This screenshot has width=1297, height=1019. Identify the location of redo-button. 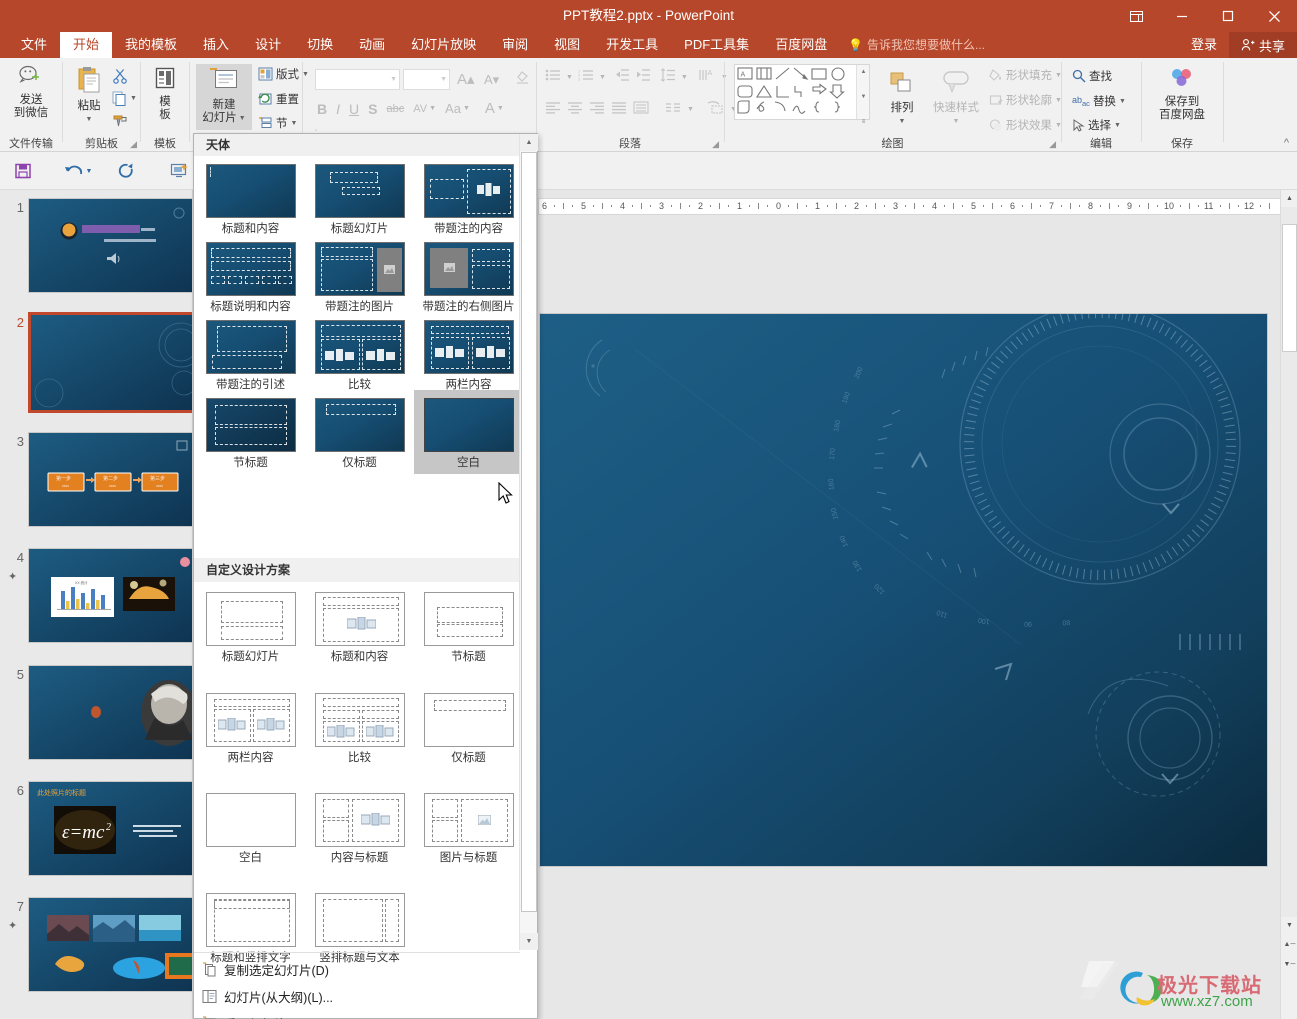
(126, 171).